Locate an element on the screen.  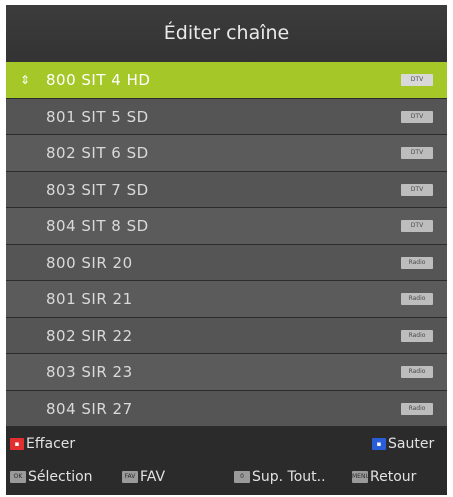
channel-row-803-sit-7-sd: 803 SIT 7 SD DTV is located at coordinates (226, 189).